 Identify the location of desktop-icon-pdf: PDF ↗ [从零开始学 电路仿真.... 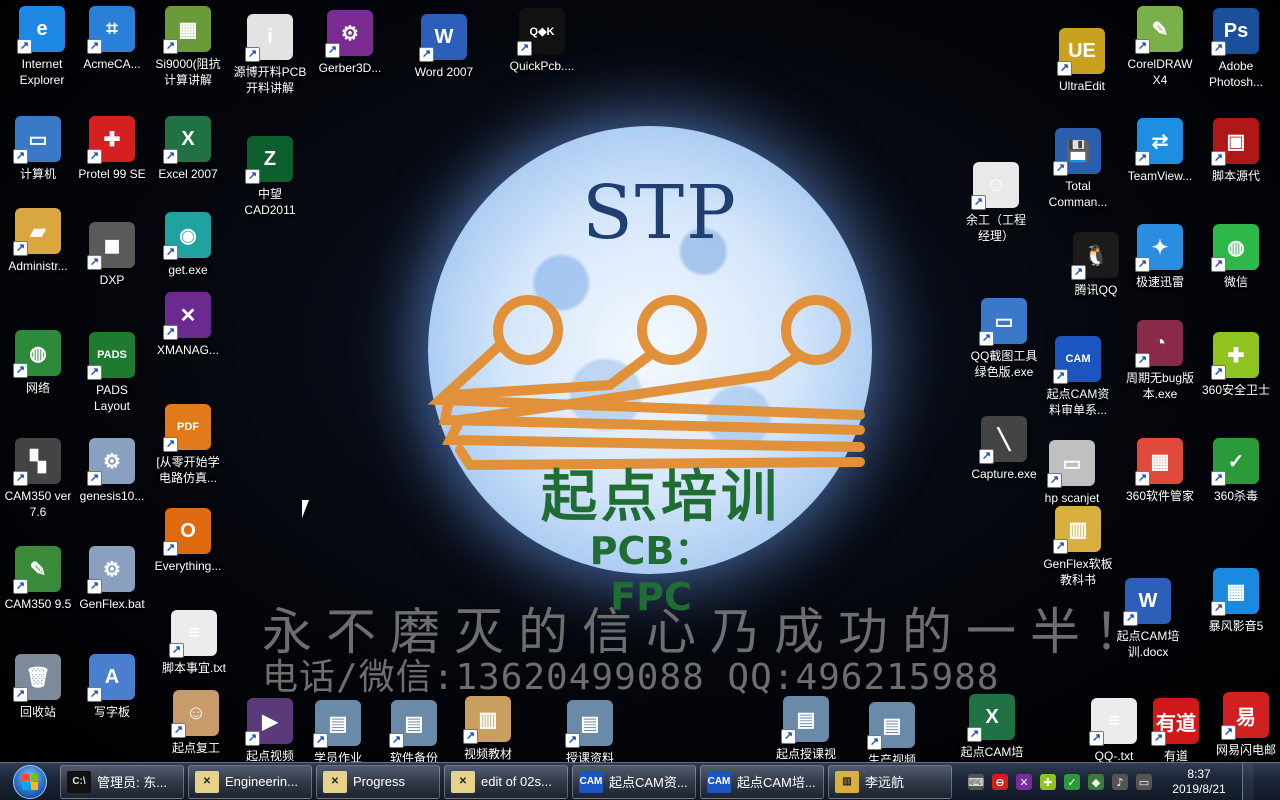
(188, 445).